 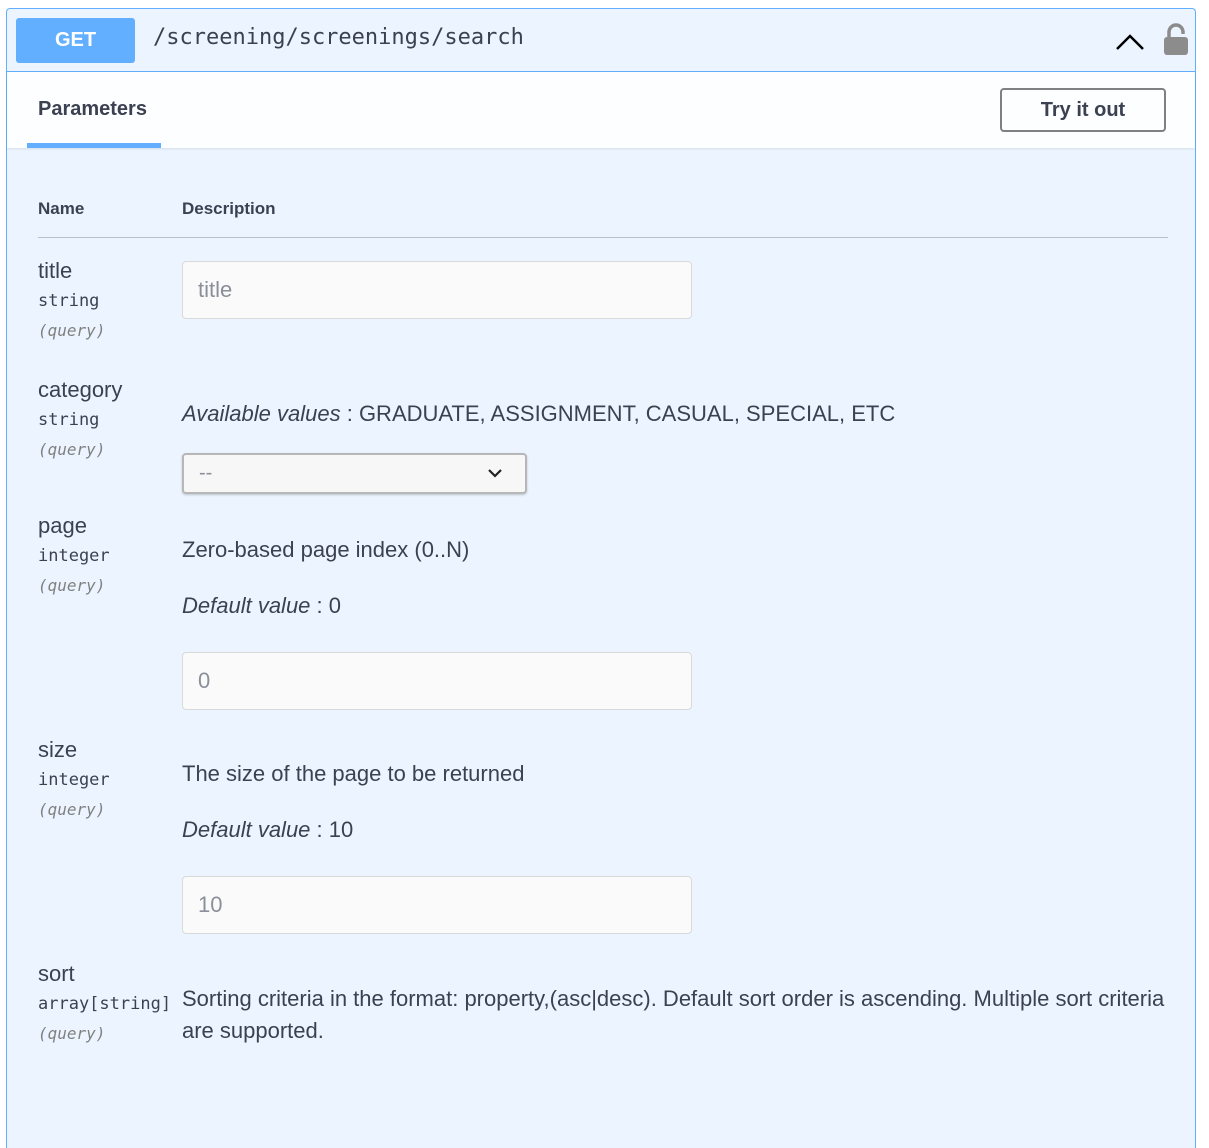 What do you see at coordinates (69, 420) in the screenshot?
I see `param-type-category: string` at bounding box center [69, 420].